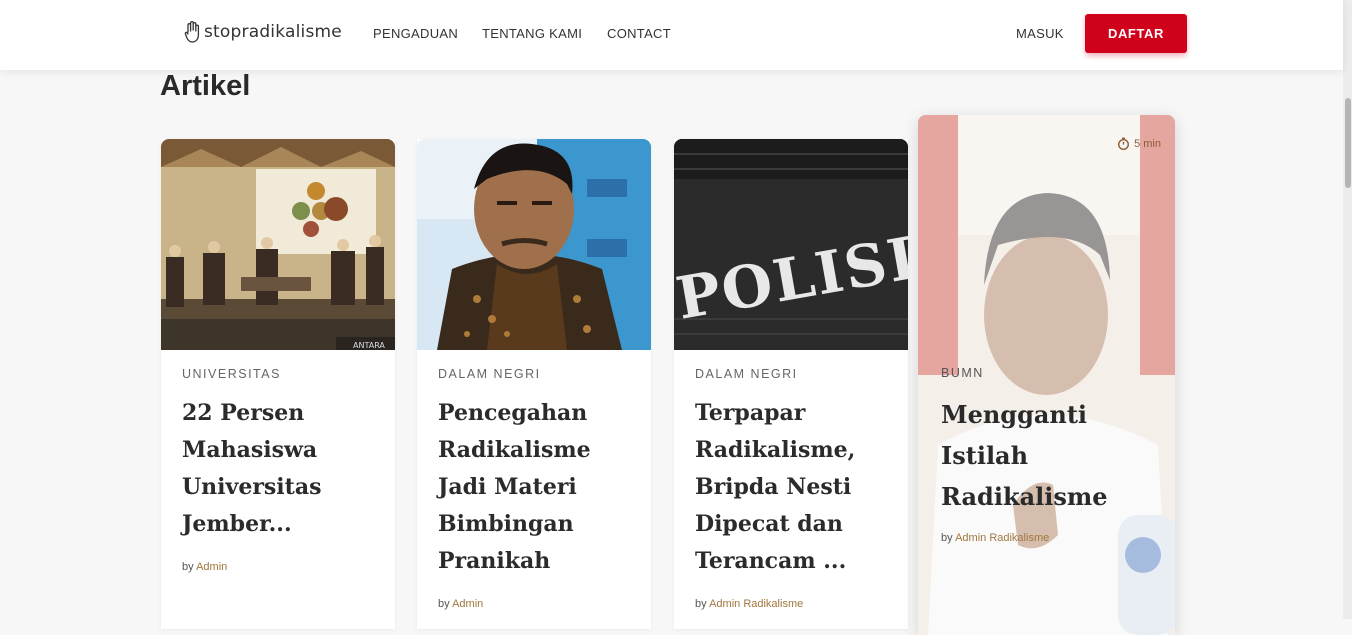 Image resolution: width=1352 pixels, height=635 pixels. I want to click on article-title: Mengganti Istilah Radikalisme, so click(1051, 455).